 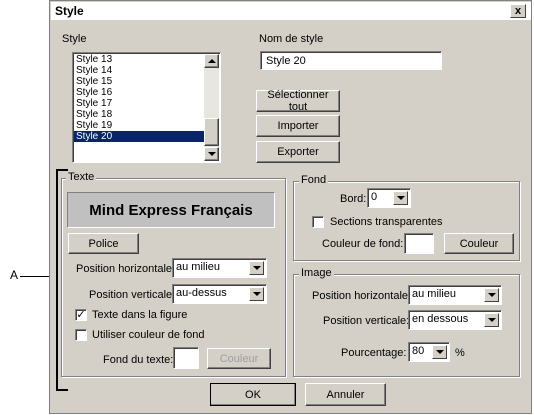 What do you see at coordinates (419, 243) in the screenshot?
I see `bg-color-swatch` at bounding box center [419, 243].